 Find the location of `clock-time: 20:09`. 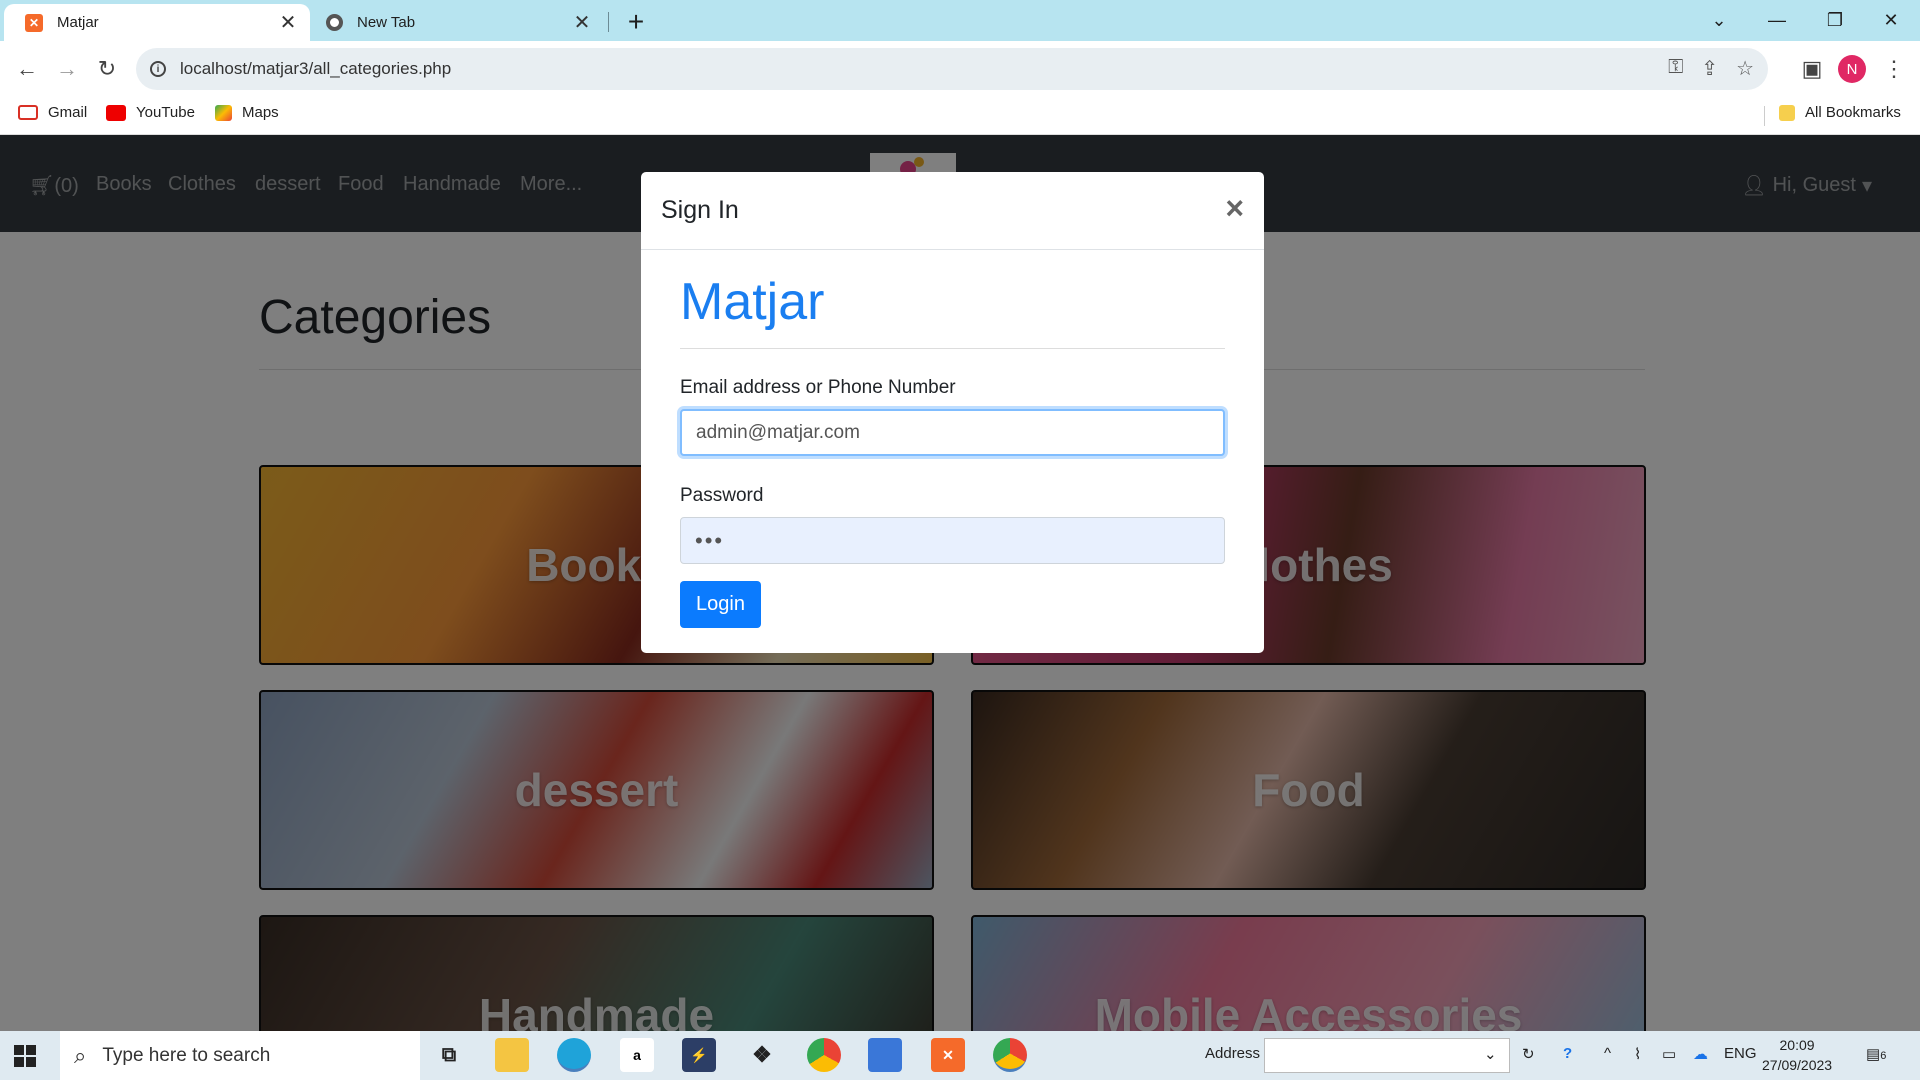

clock-time: 20:09 is located at coordinates (1797, 1045).